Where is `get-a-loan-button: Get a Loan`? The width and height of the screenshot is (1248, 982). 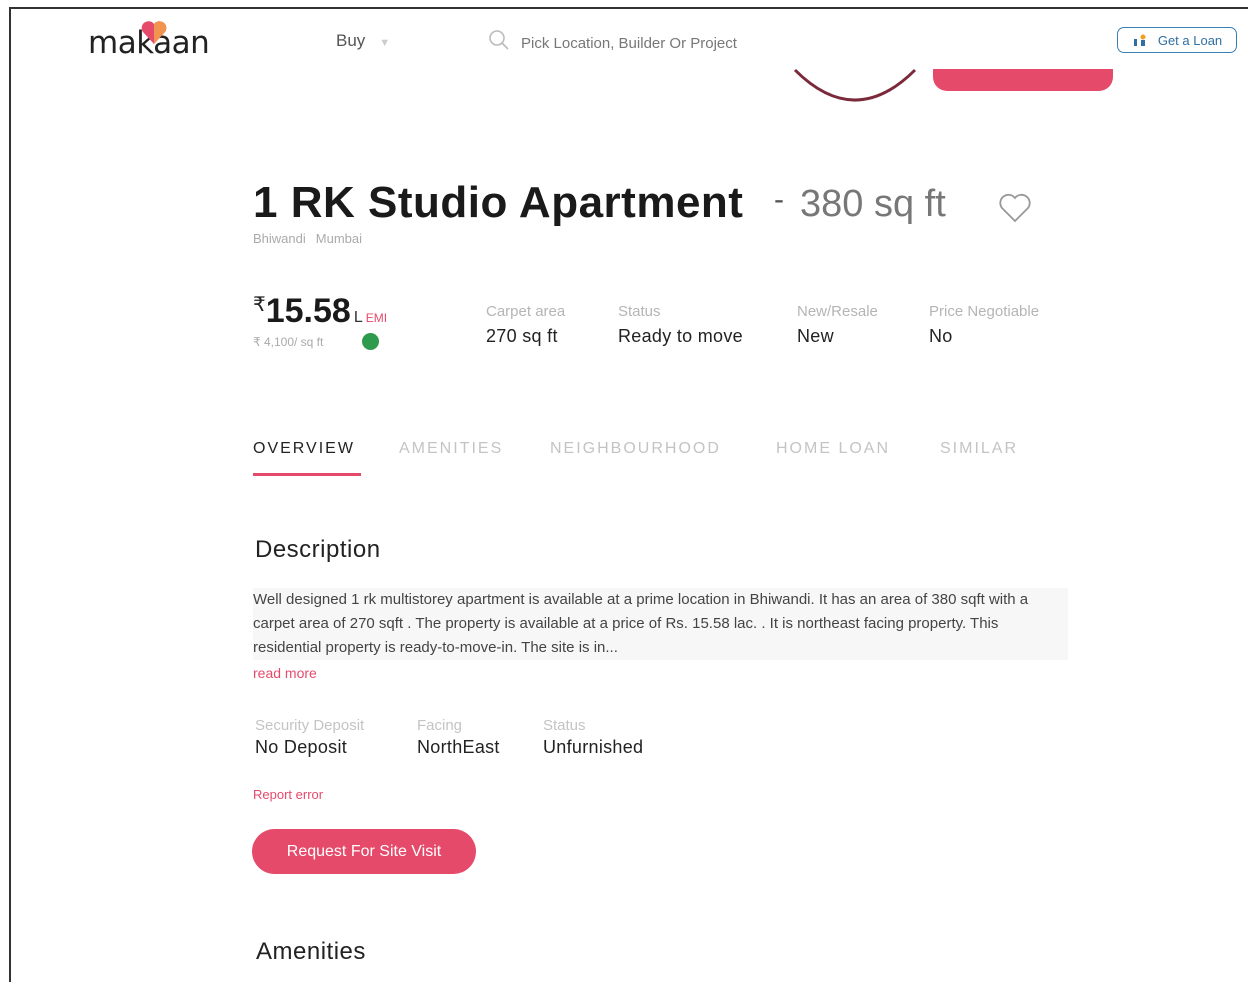
get-a-loan-button: Get a Loan is located at coordinates (1177, 40).